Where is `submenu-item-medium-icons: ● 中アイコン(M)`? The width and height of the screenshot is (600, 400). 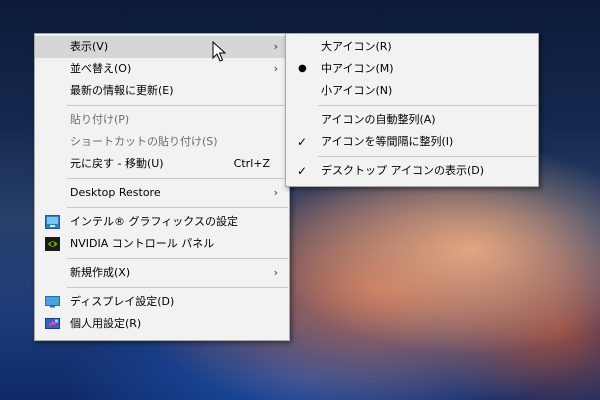 submenu-item-medium-icons: ● 中アイコン(M) is located at coordinates (412, 69).